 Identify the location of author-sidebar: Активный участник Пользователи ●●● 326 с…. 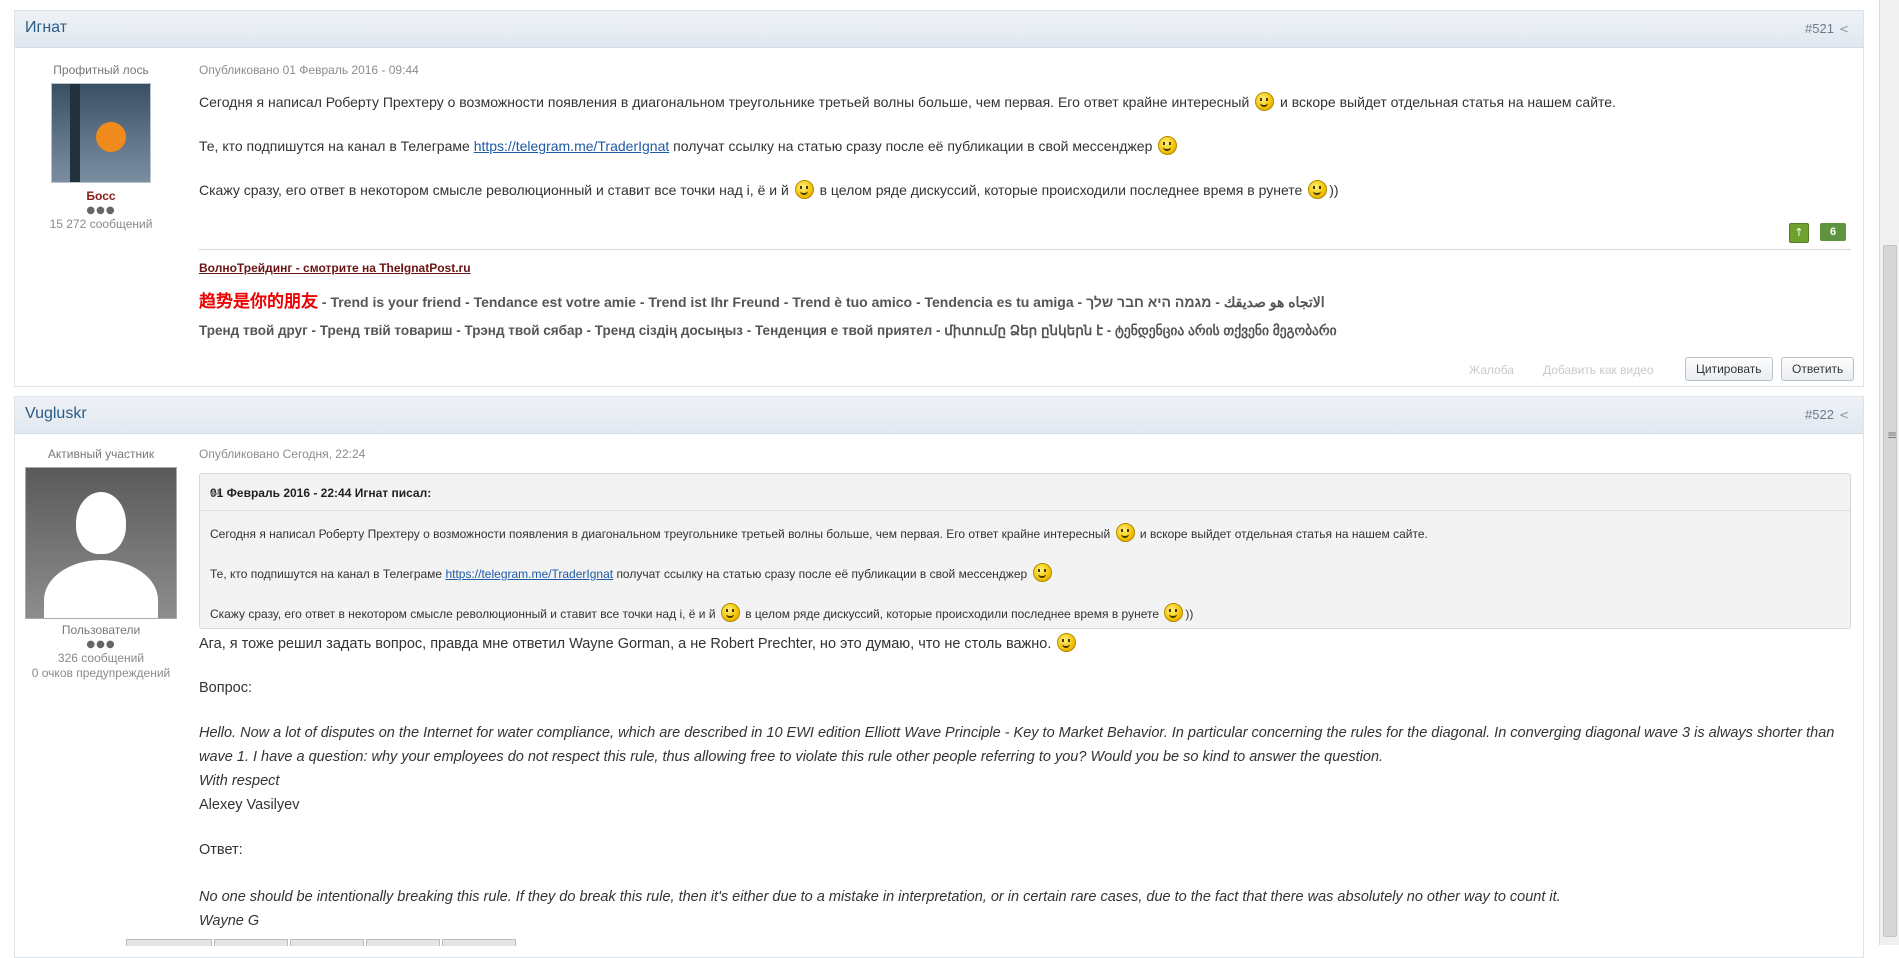
(101, 563).